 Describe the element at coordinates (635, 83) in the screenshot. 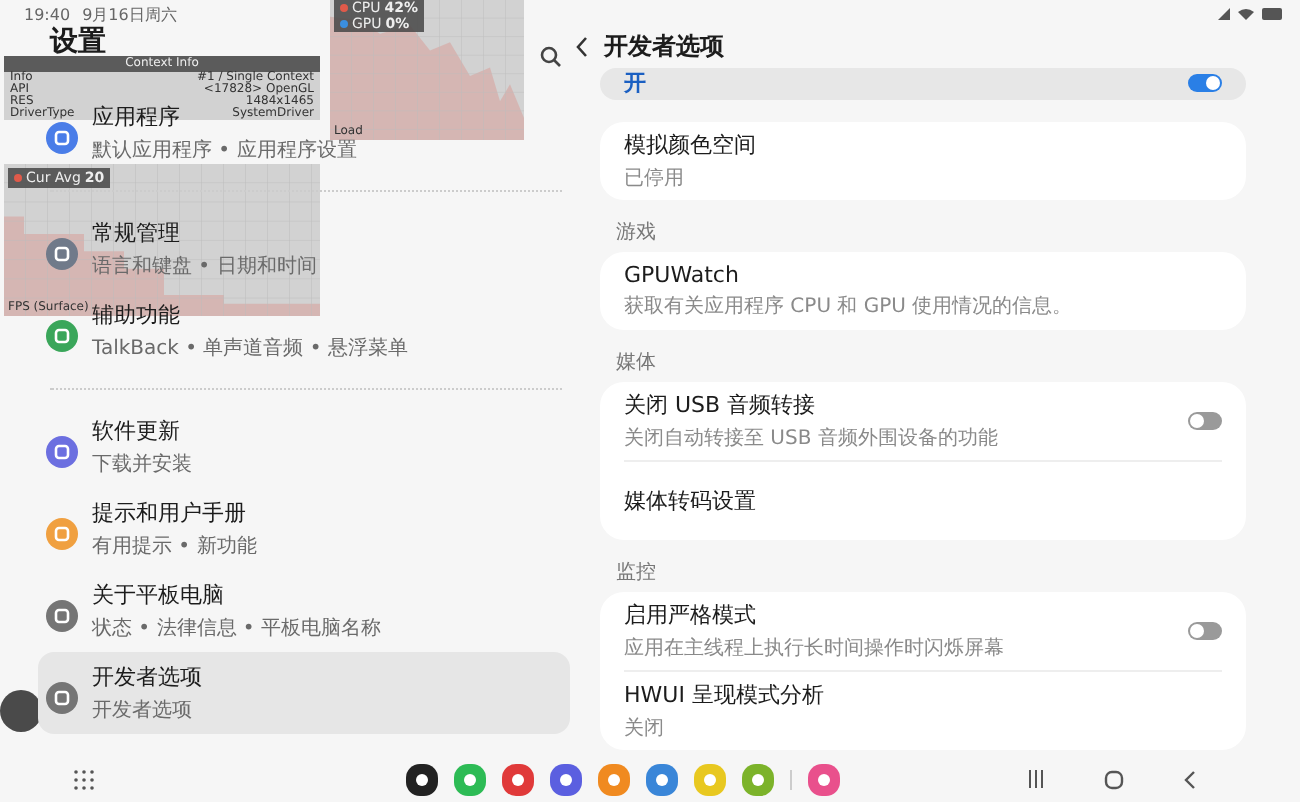

I see `master-label: 开` at that location.